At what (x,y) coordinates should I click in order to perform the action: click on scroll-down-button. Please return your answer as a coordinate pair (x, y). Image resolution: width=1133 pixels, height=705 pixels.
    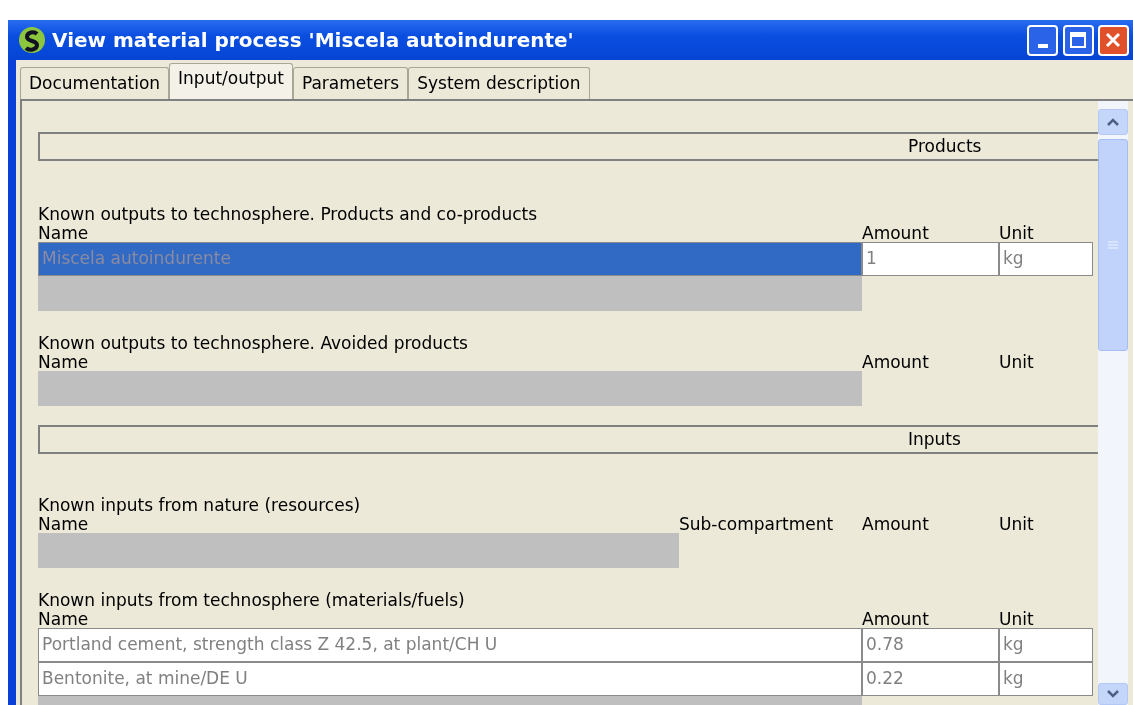
    Looking at the image, I should click on (1113, 694).